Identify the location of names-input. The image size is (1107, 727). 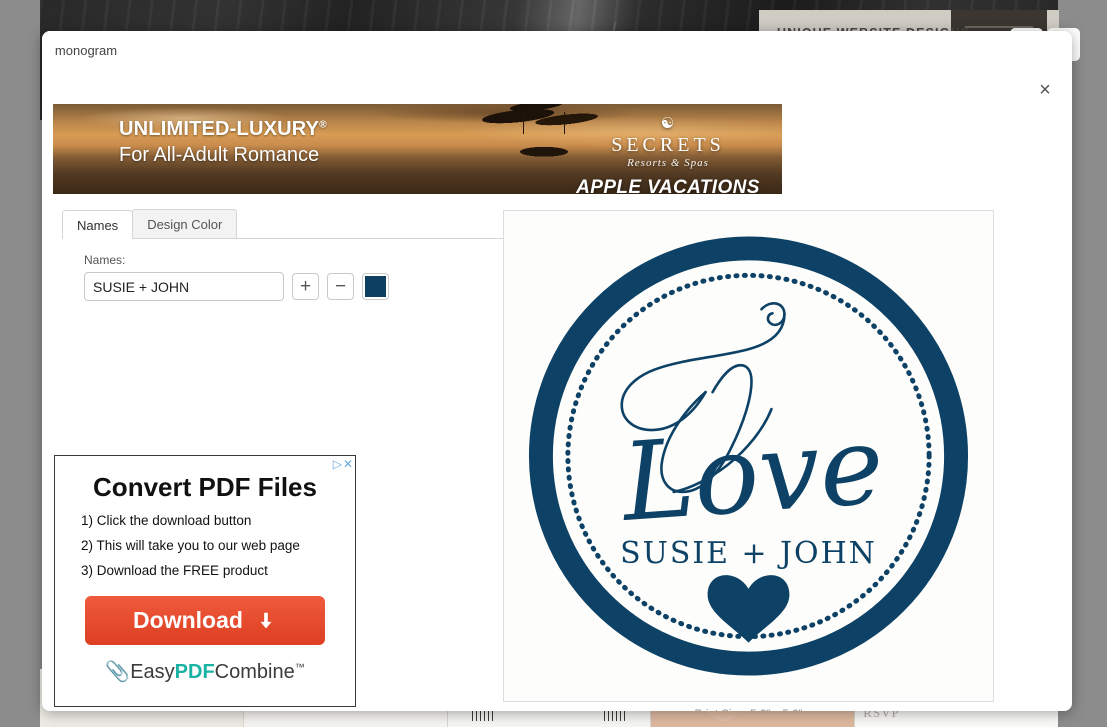
(184, 286).